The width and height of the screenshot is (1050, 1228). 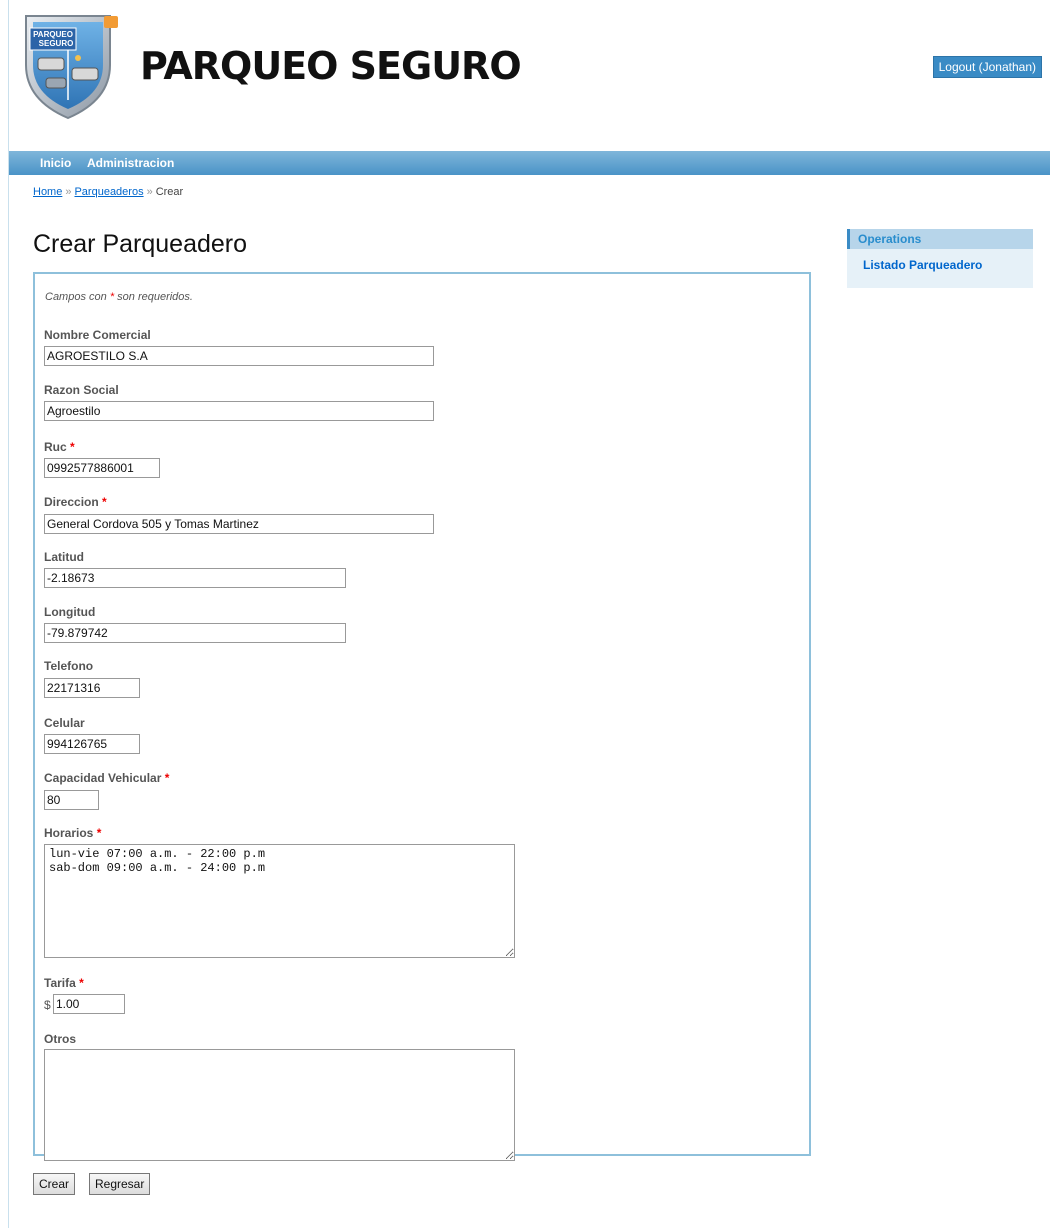 I want to click on main-navbar: Inicio Administracion, so click(x=529, y=163).